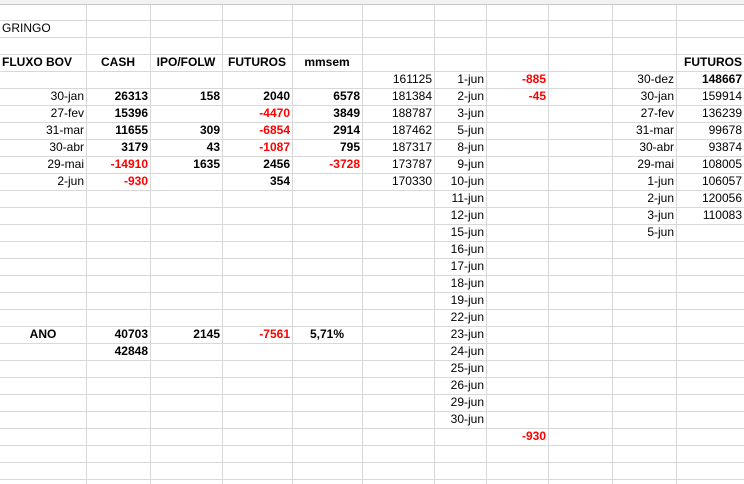  I want to click on right-futuros-value: 99678, so click(710, 130).